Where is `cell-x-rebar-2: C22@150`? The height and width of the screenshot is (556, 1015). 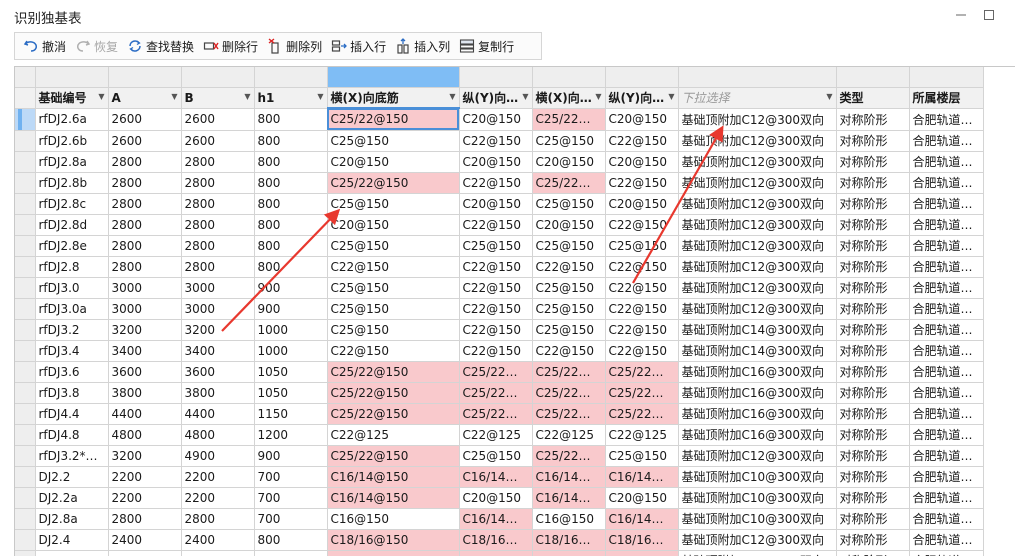 cell-x-rebar-2: C22@150 is located at coordinates (569, 351).